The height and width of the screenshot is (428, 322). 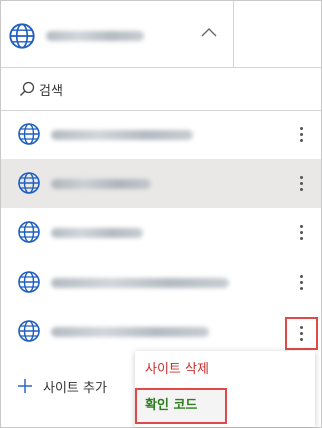 What do you see at coordinates (181, 406) in the screenshot?
I see `verification-code-menu-item: 확인 코드` at bounding box center [181, 406].